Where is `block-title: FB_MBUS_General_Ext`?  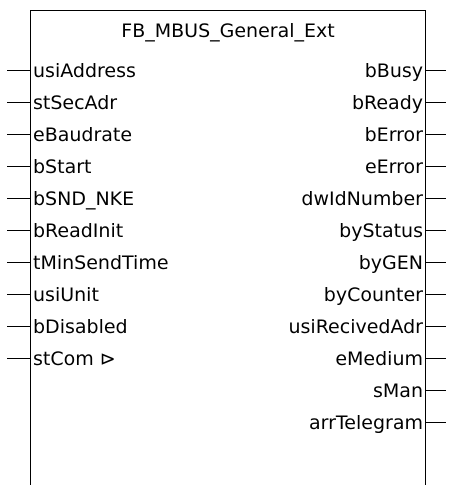 block-title: FB_MBUS_General_Ext is located at coordinates (228, 31).